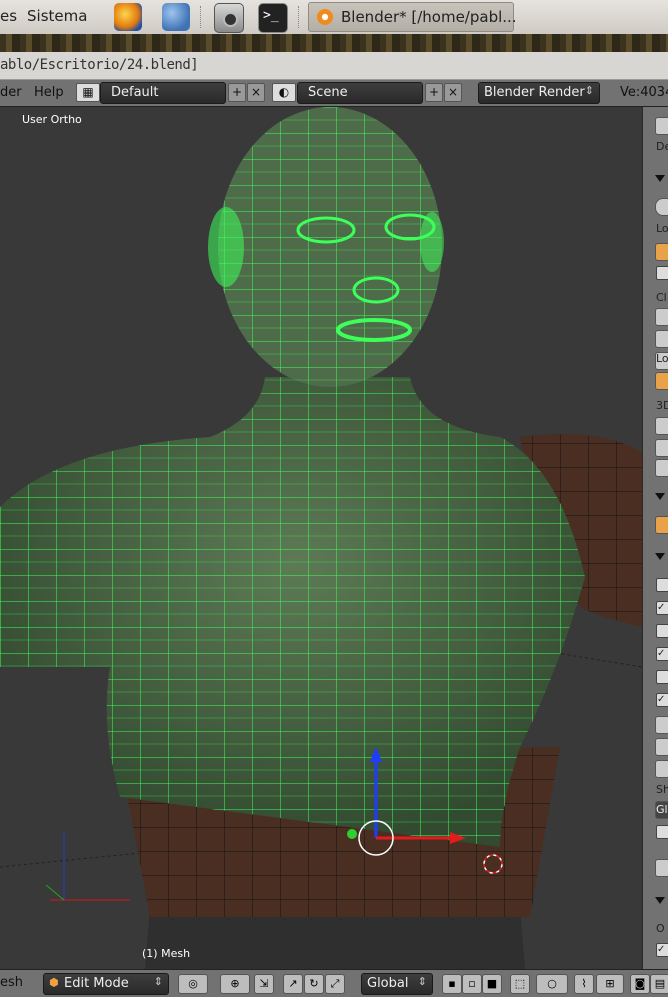 The image size is (668, 997). What do you see at coordinates (662, 789) in the screenshot?
I see `properties-label-fragment: Sh` at bounding box center [662, 789].